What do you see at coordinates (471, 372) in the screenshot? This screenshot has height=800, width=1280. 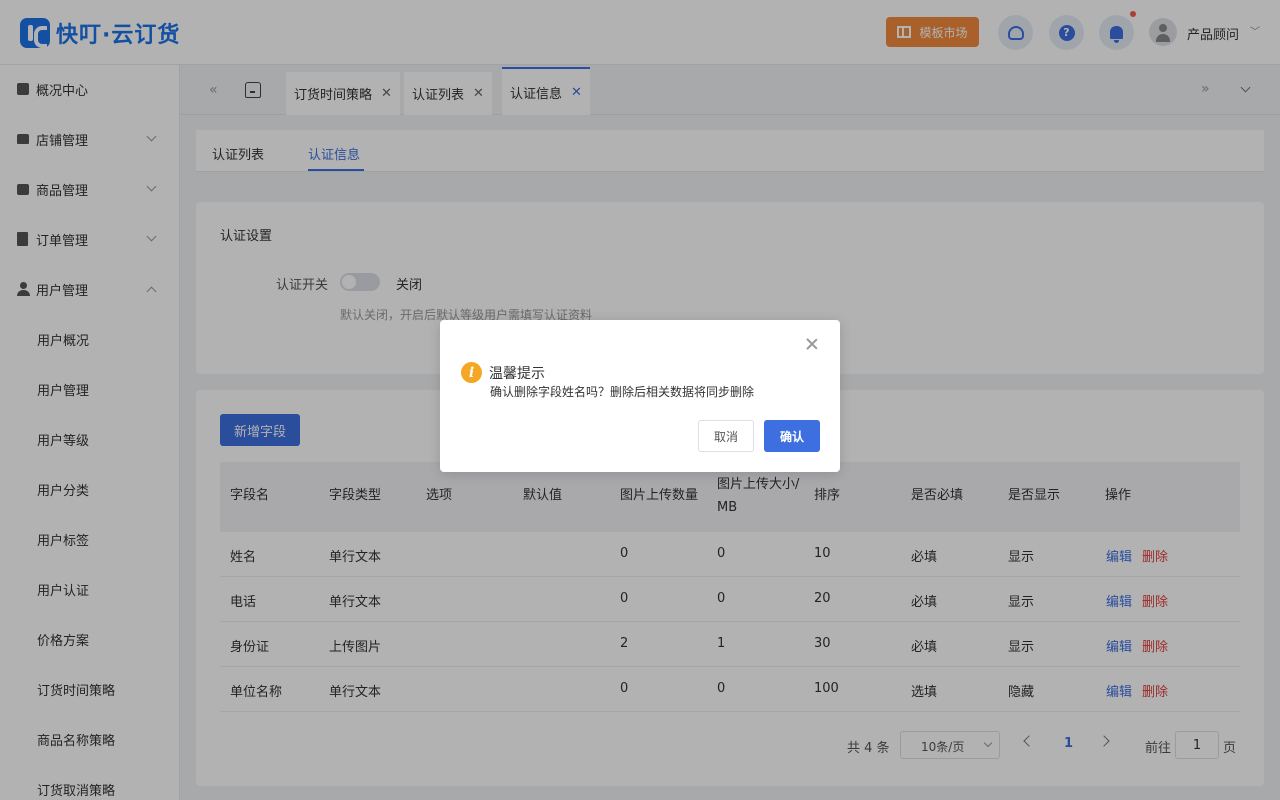 I see `info-icon: i` at bounding box center [471, 372].